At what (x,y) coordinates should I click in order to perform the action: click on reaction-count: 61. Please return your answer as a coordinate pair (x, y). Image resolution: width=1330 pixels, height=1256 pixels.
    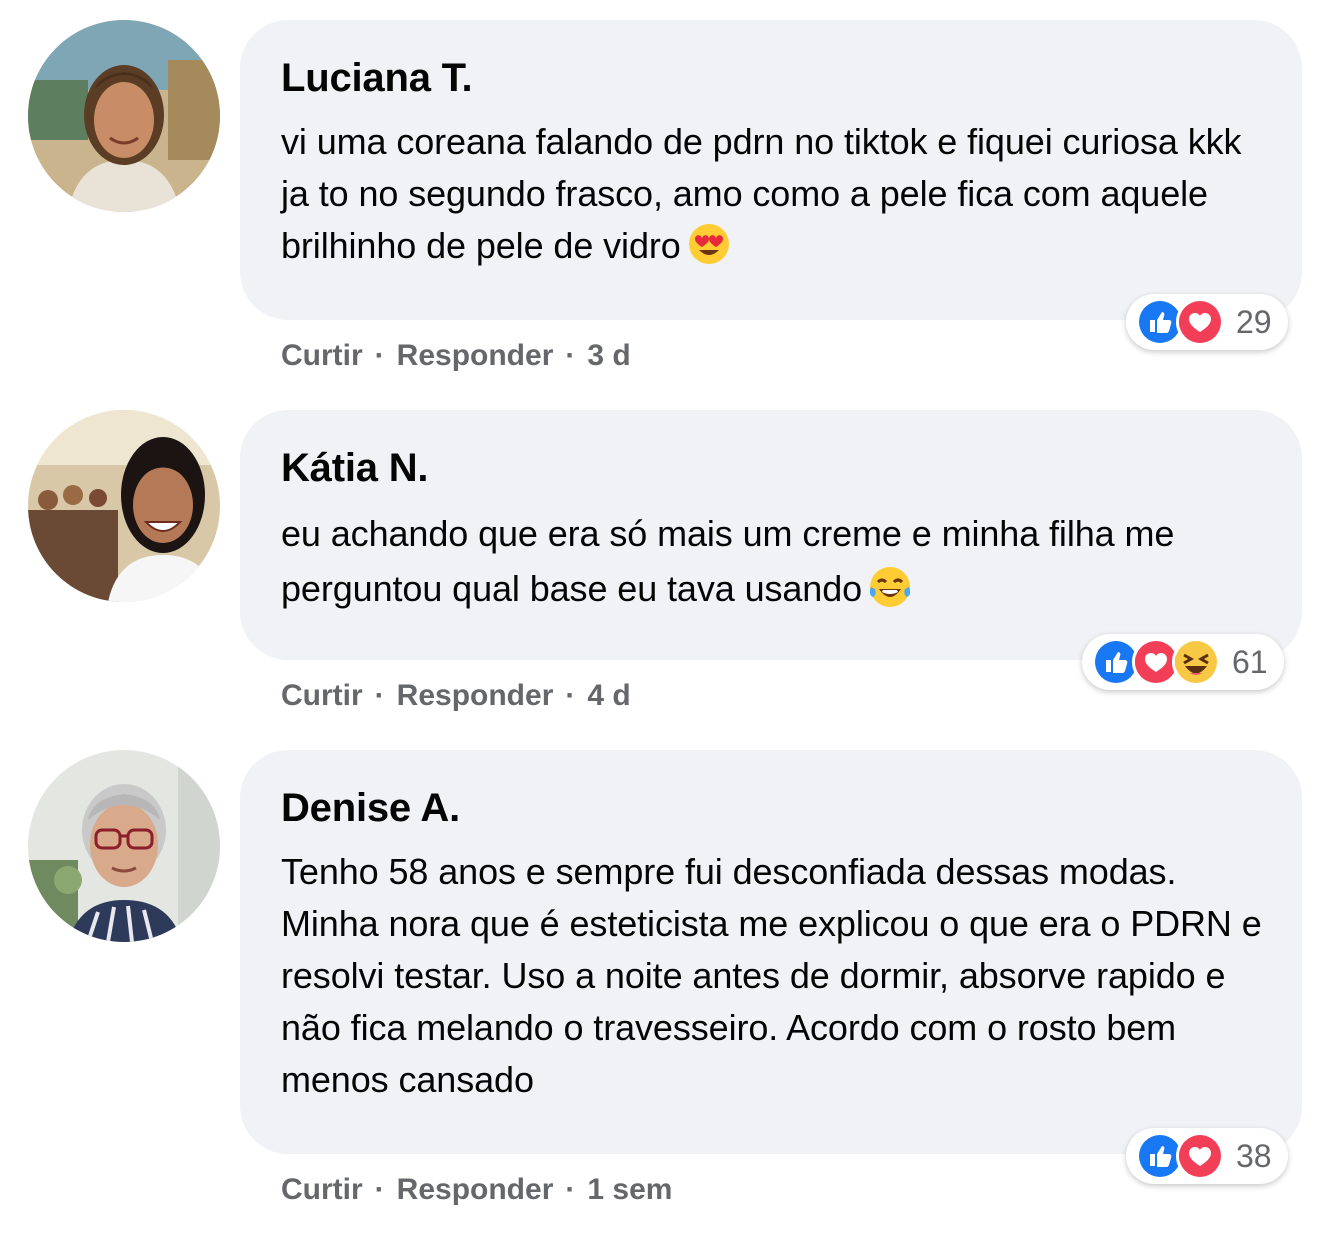
    Looking at the image, I should click on (1250, 662).